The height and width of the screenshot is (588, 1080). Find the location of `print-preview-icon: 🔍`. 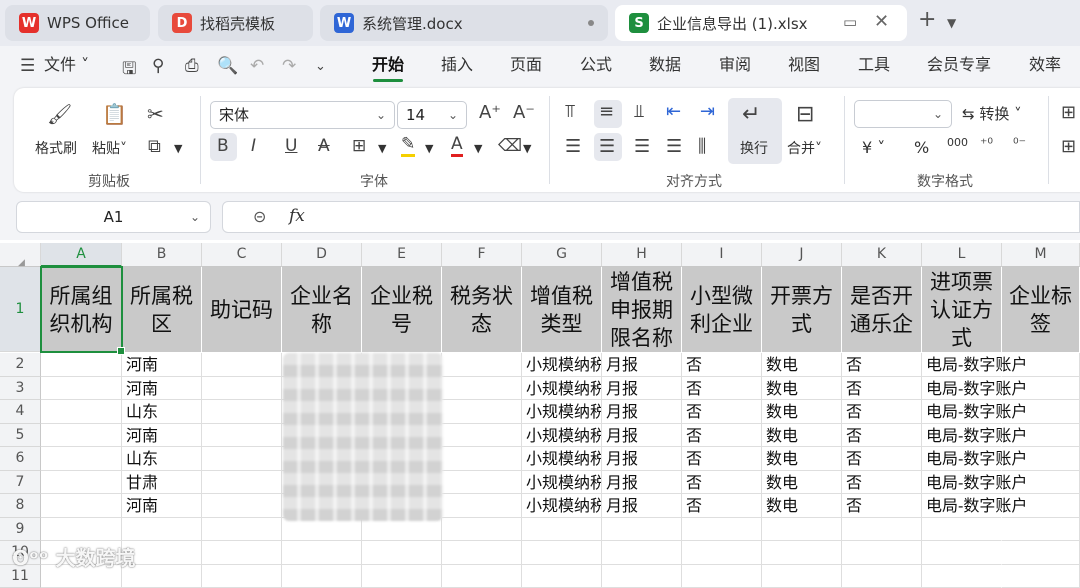

print-preview-icon: 🔍 is located at coordinates (227, 66).